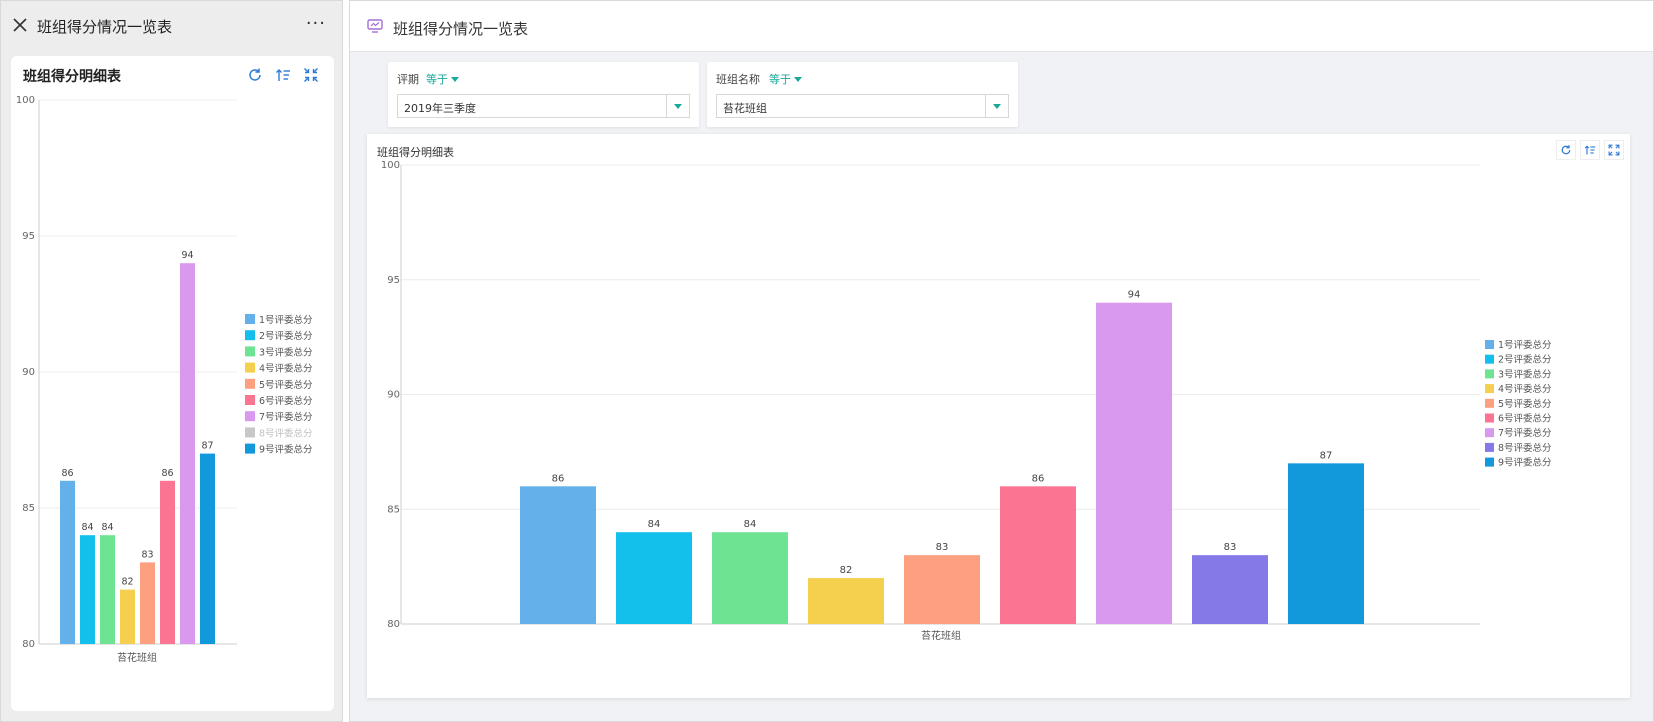 The width and height of the screenshot is (1654, 722). What do you see at coordinates (286, 320) in the screenshot?
I see `legend-item: 1号评委总分` at bounding box center [286, 320].